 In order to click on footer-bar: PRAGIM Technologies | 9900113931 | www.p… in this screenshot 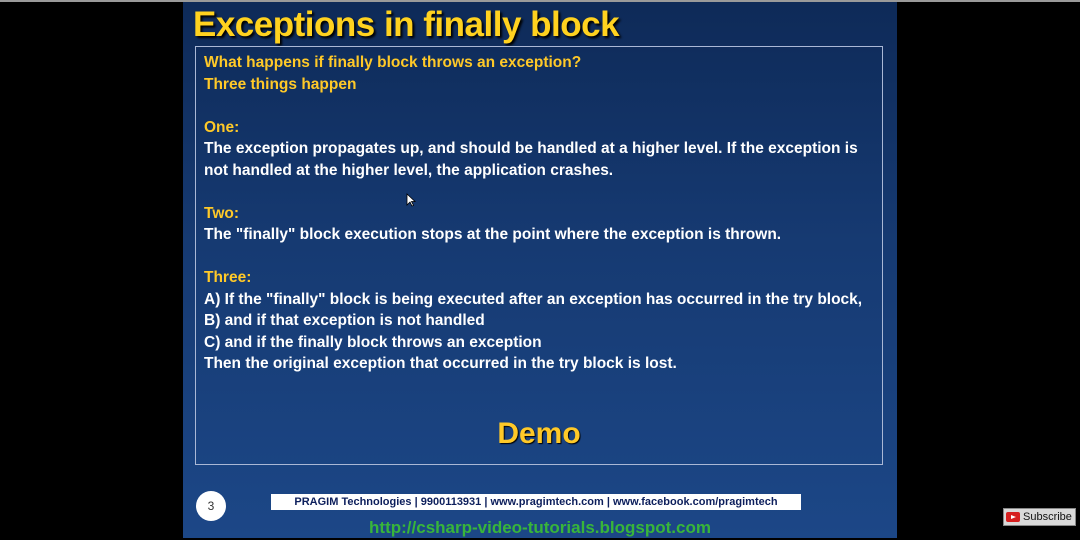, I will do `click(536, 502)`.